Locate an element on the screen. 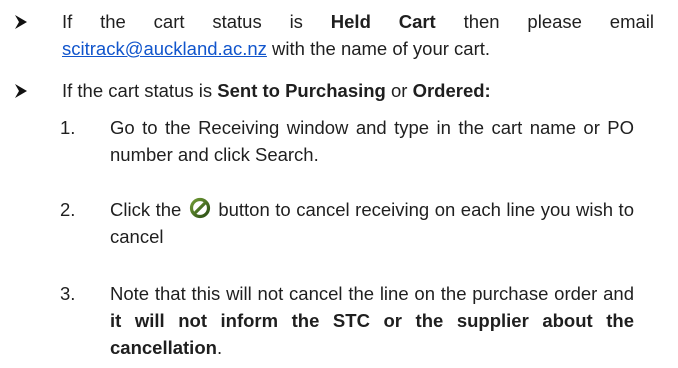  step-number: 1. is located at coordinates (68, 127).